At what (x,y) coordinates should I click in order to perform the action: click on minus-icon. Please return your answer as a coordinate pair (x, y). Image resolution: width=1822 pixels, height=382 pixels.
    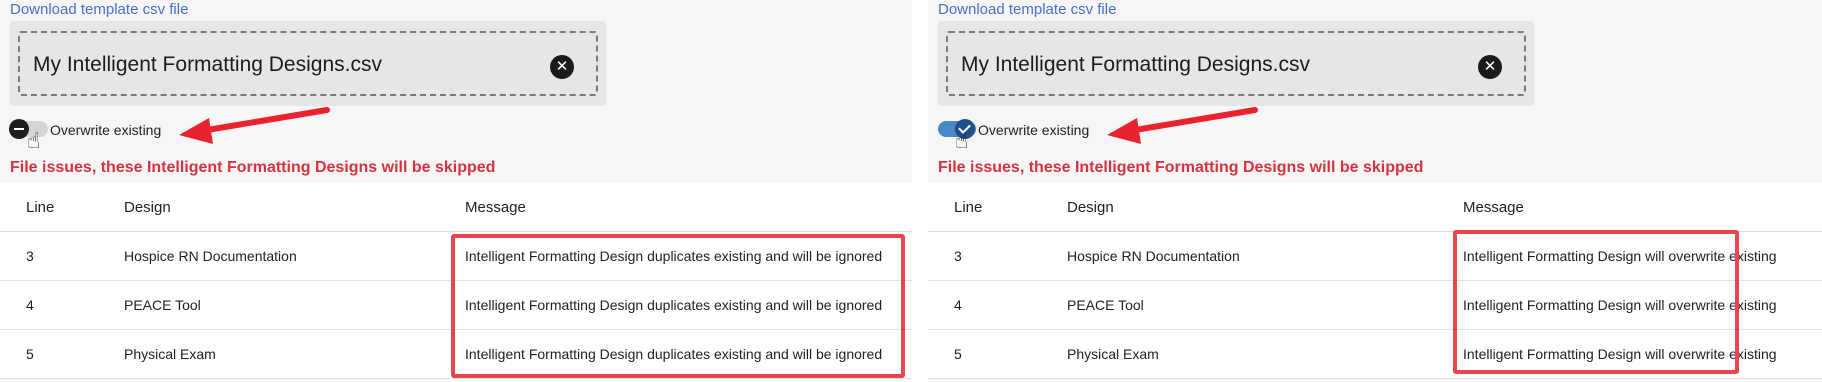
    Looking at the image, I should click on (19, 129).